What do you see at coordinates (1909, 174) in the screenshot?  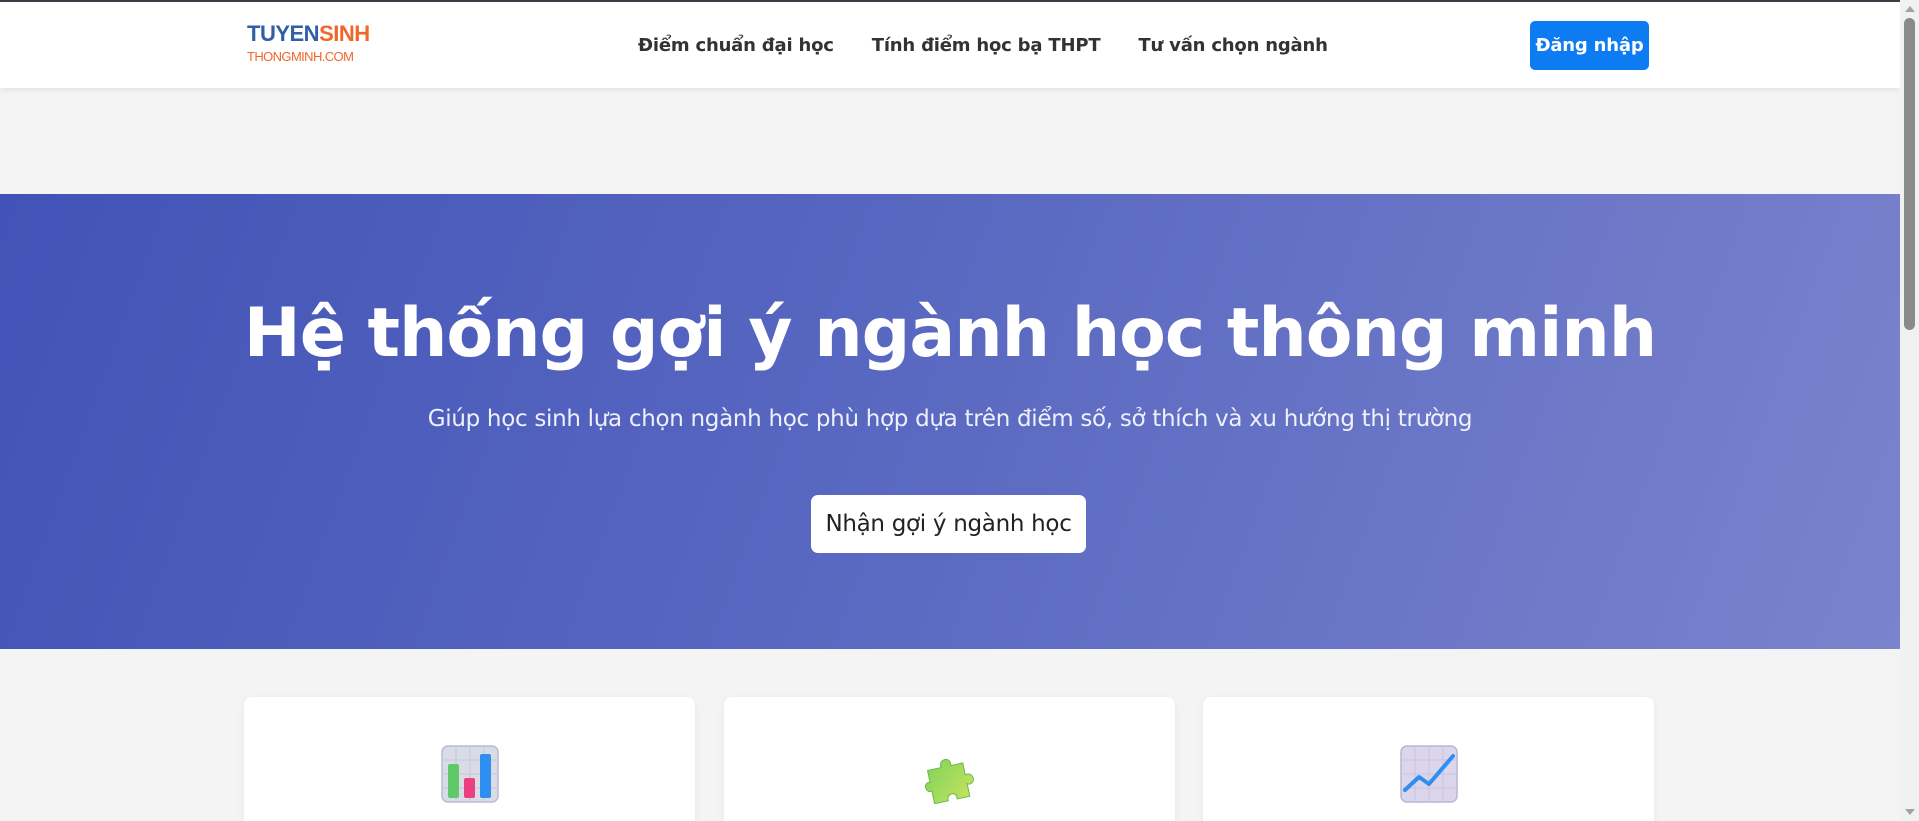 I see `scrollbar-thumb` at bounding box center [1909, 174].